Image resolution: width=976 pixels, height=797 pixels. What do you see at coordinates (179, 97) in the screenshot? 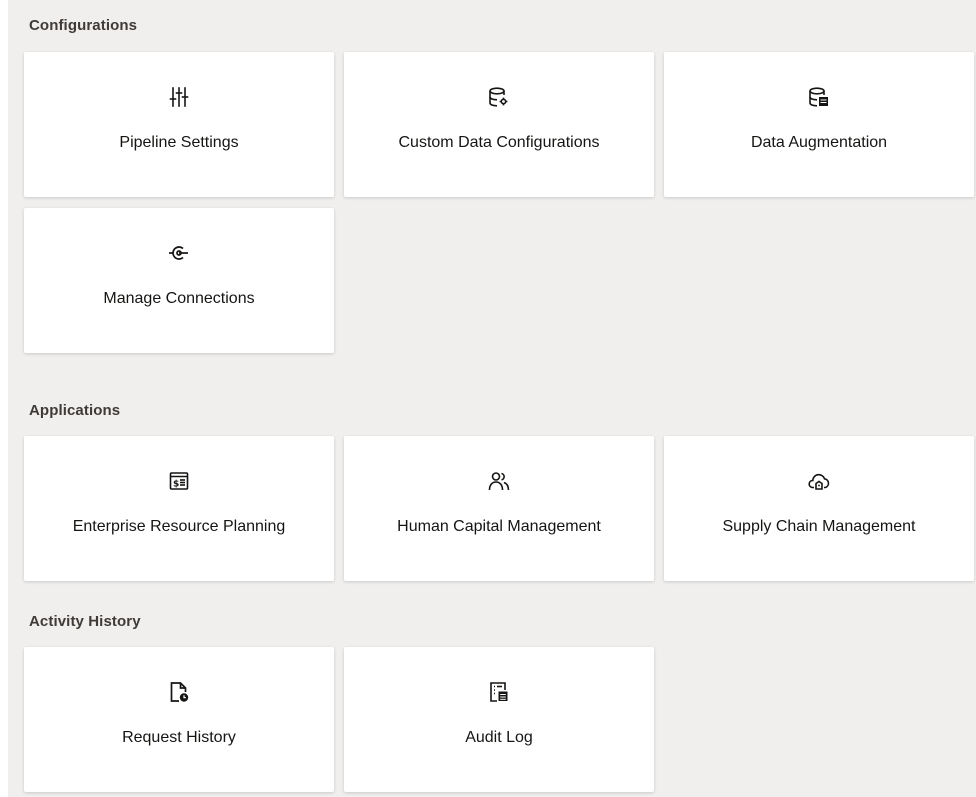
I see `sliders-icon` at bounding box center [179, 97].